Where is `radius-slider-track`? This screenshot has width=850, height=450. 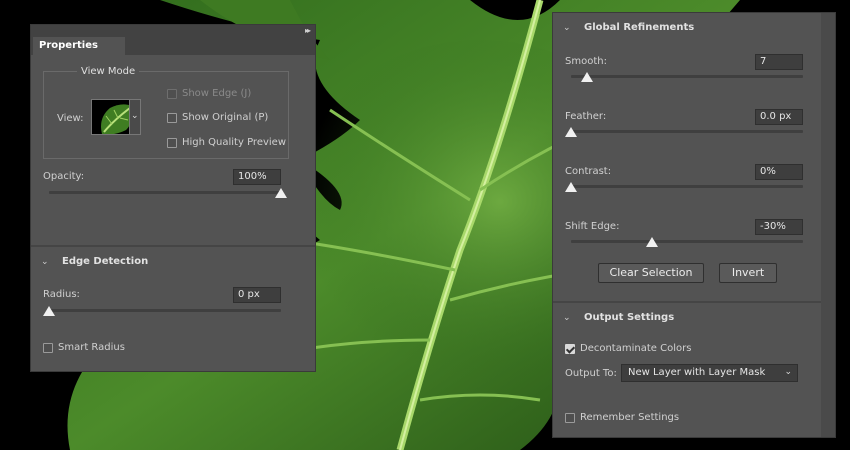
radius-slider-track is located at coordinates (165, 310).